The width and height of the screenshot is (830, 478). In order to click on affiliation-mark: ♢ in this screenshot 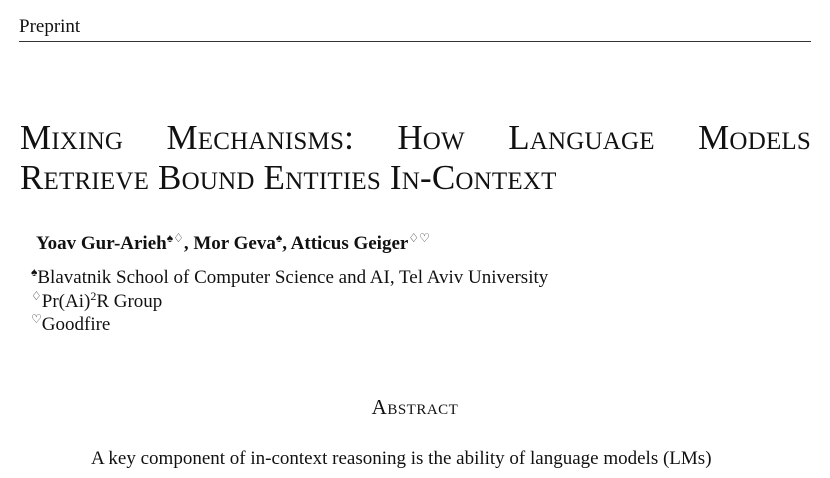, I will do `click(36, 295)`.